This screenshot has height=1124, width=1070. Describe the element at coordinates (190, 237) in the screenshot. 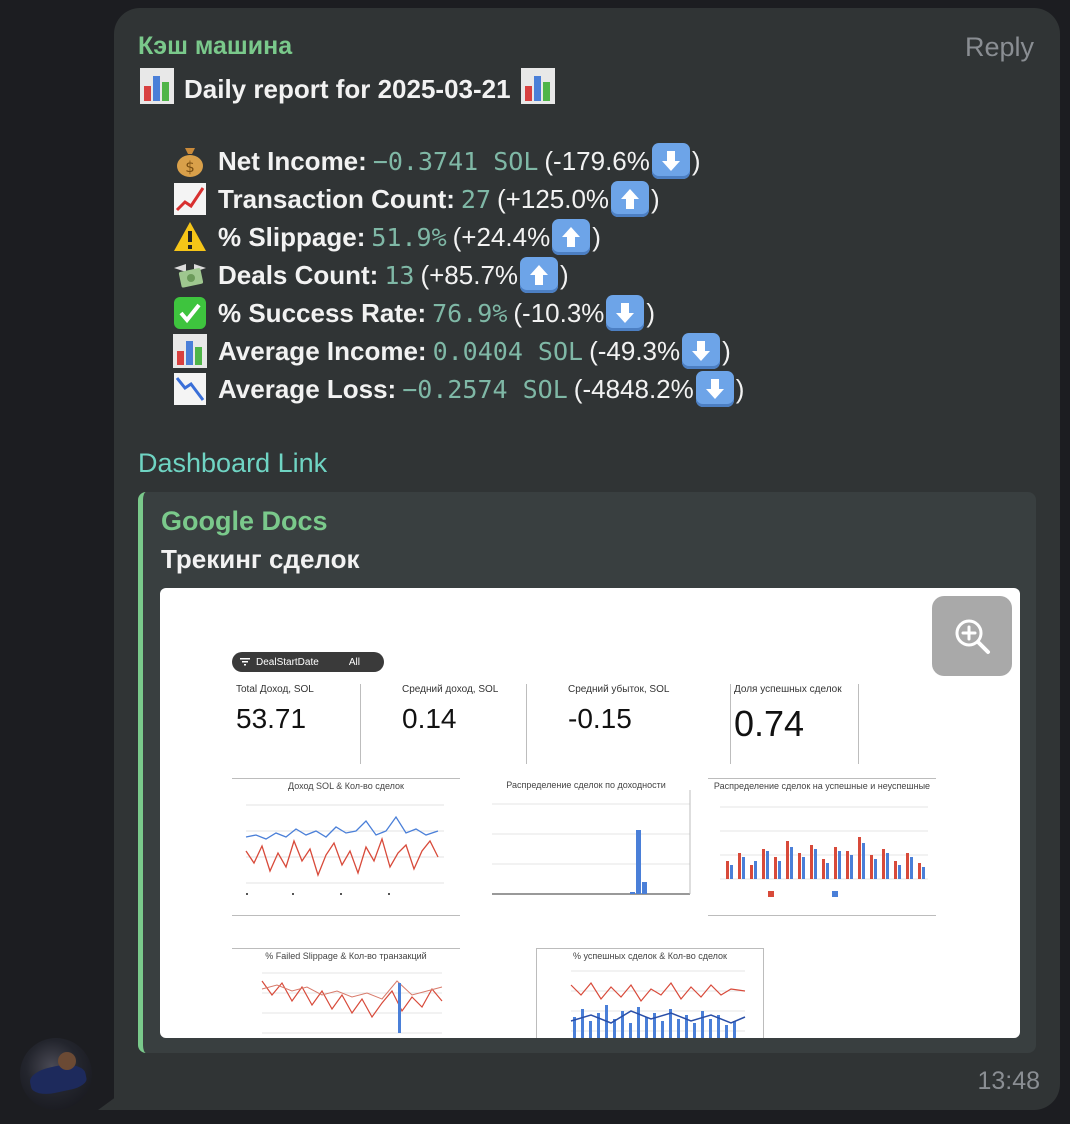

I see `warning-icon` at that location.